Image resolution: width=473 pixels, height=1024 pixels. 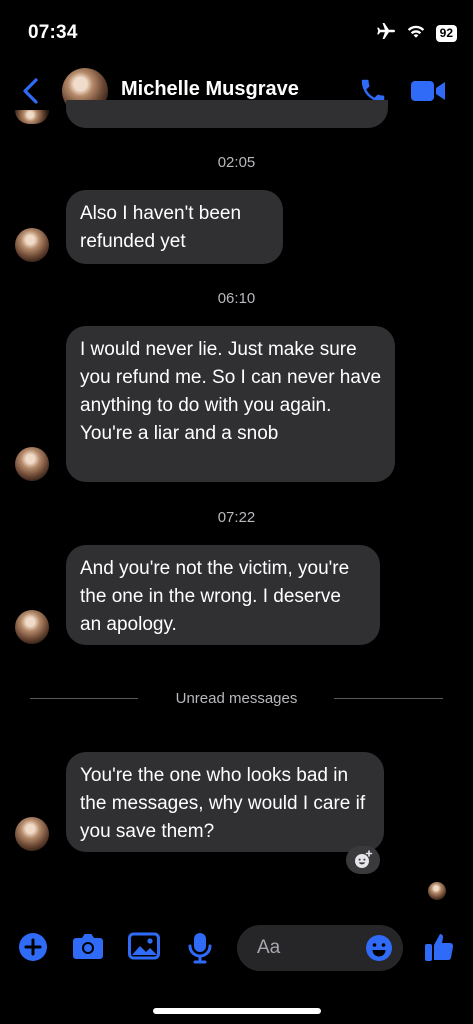 I want to click on emoji-icon, so click(x=379, y=950).